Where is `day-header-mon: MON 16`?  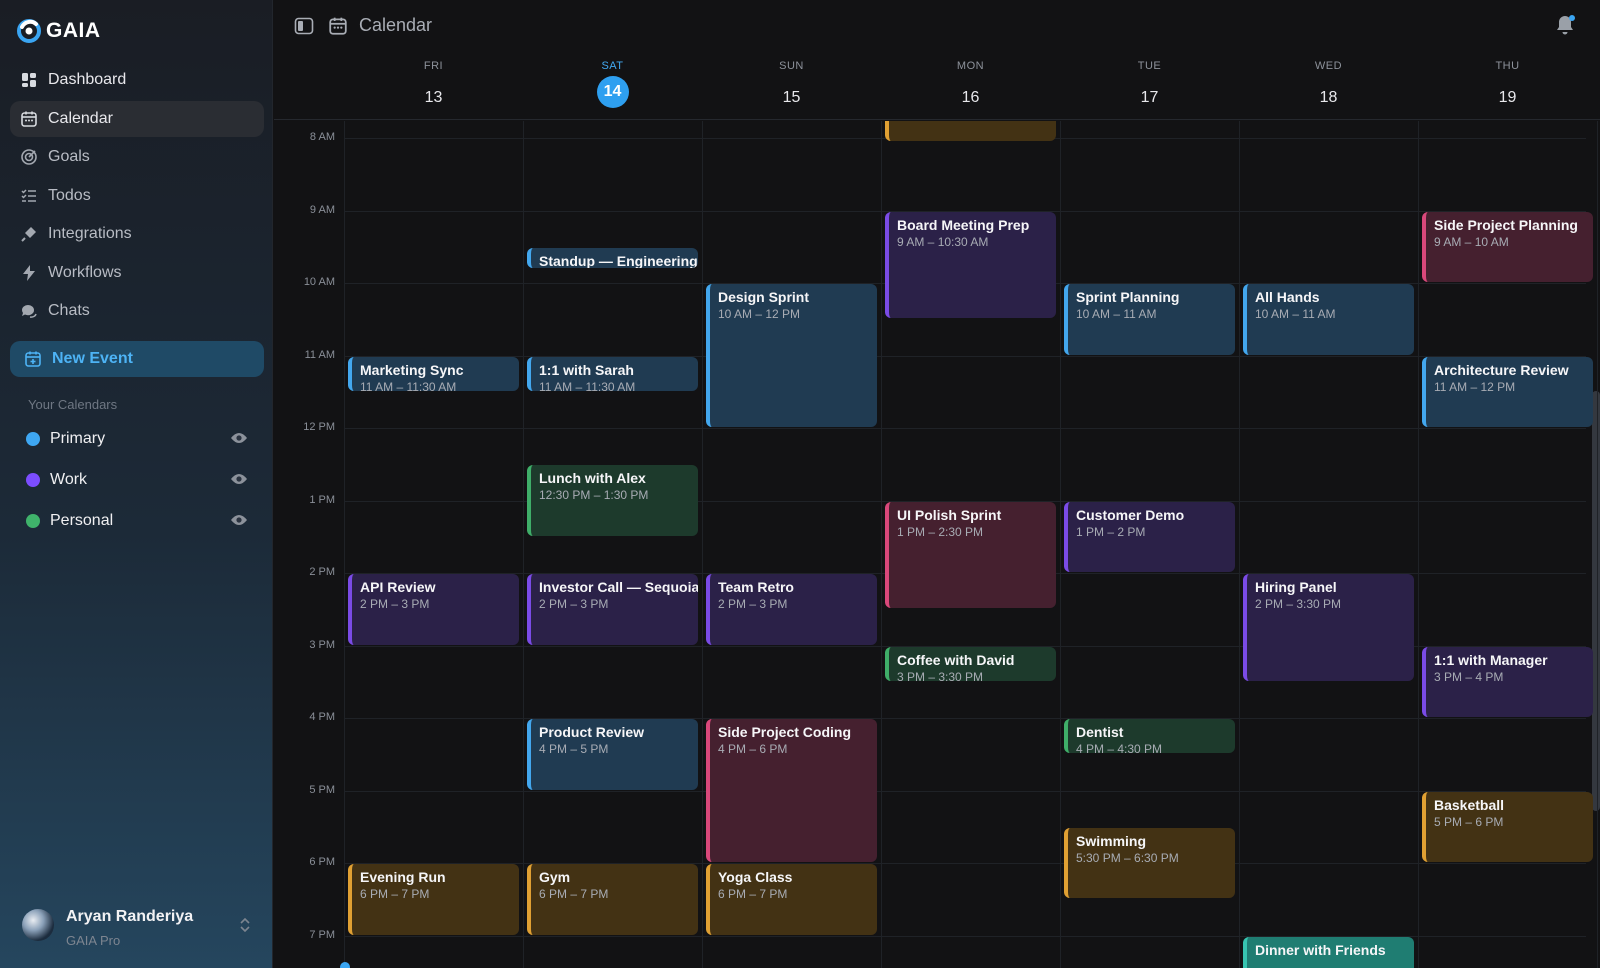 day-header-mon: MON 16 is located at coordinates (970, 87).